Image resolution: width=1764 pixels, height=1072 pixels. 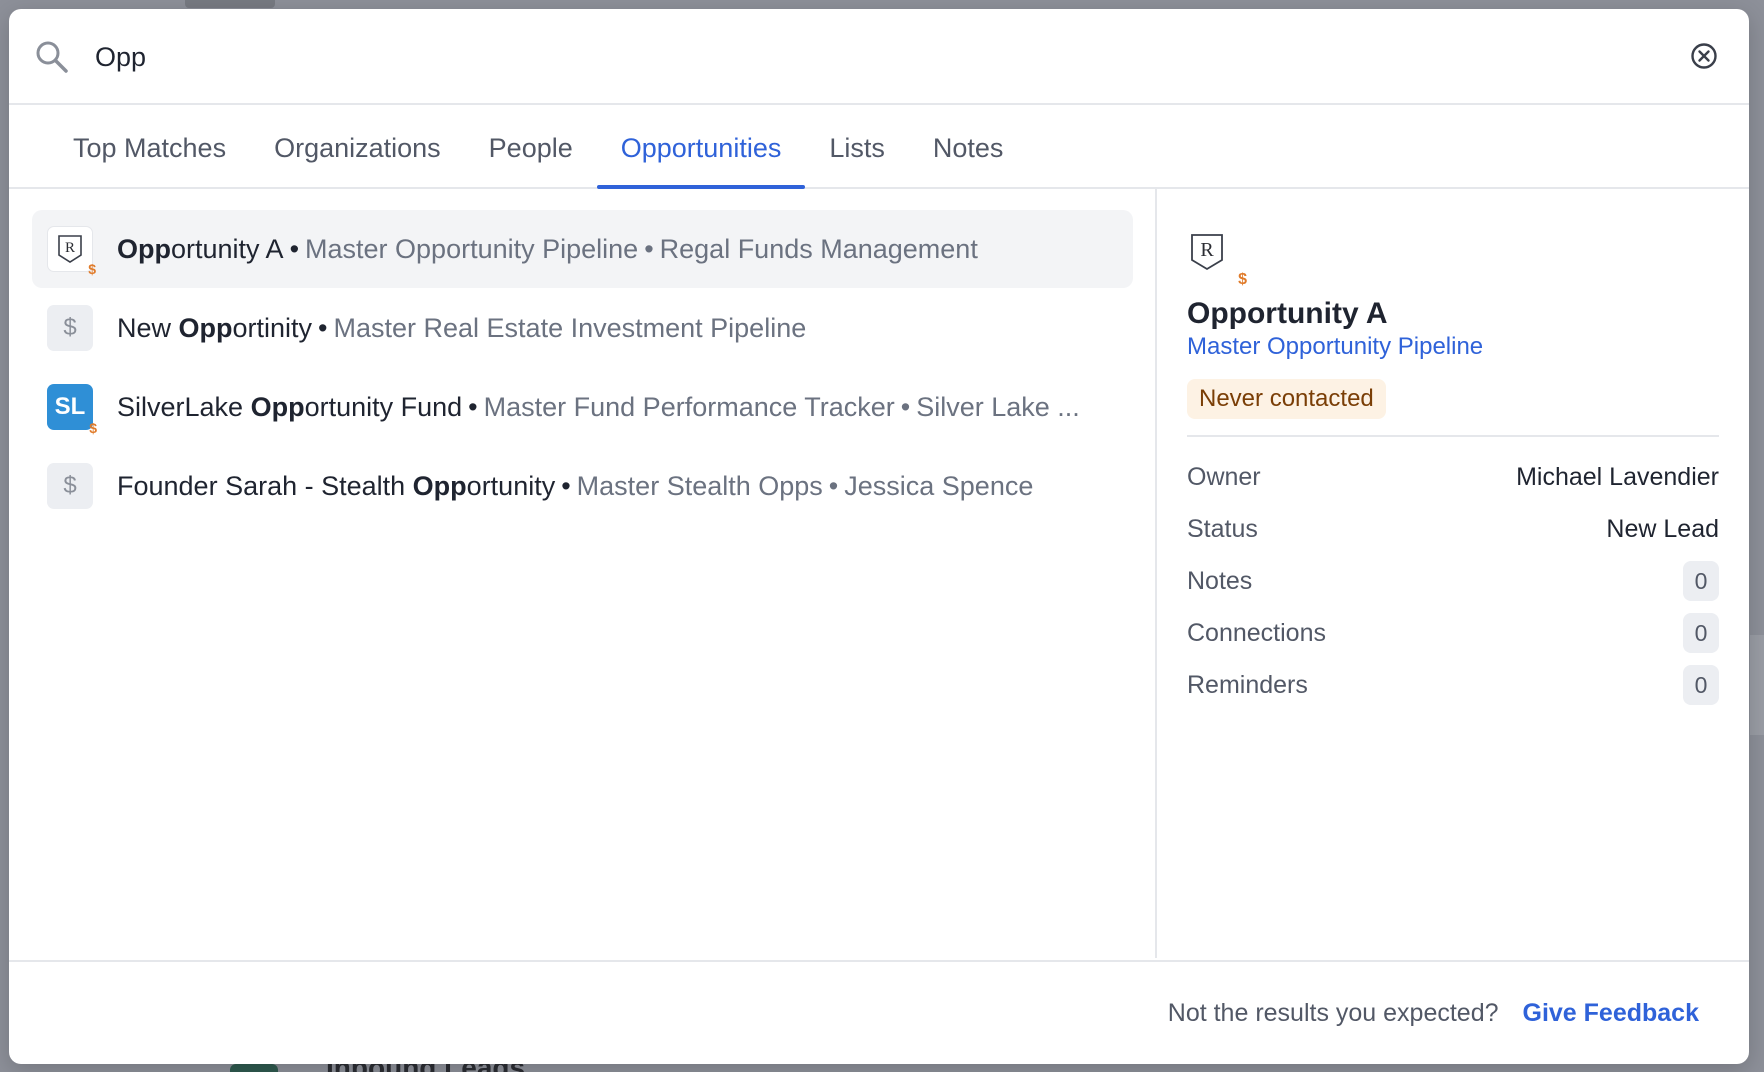 What do you see at coordinates (857, 146) in the screenshot?
I see `tab-lists: Lists` at bounding box center [857, 146].